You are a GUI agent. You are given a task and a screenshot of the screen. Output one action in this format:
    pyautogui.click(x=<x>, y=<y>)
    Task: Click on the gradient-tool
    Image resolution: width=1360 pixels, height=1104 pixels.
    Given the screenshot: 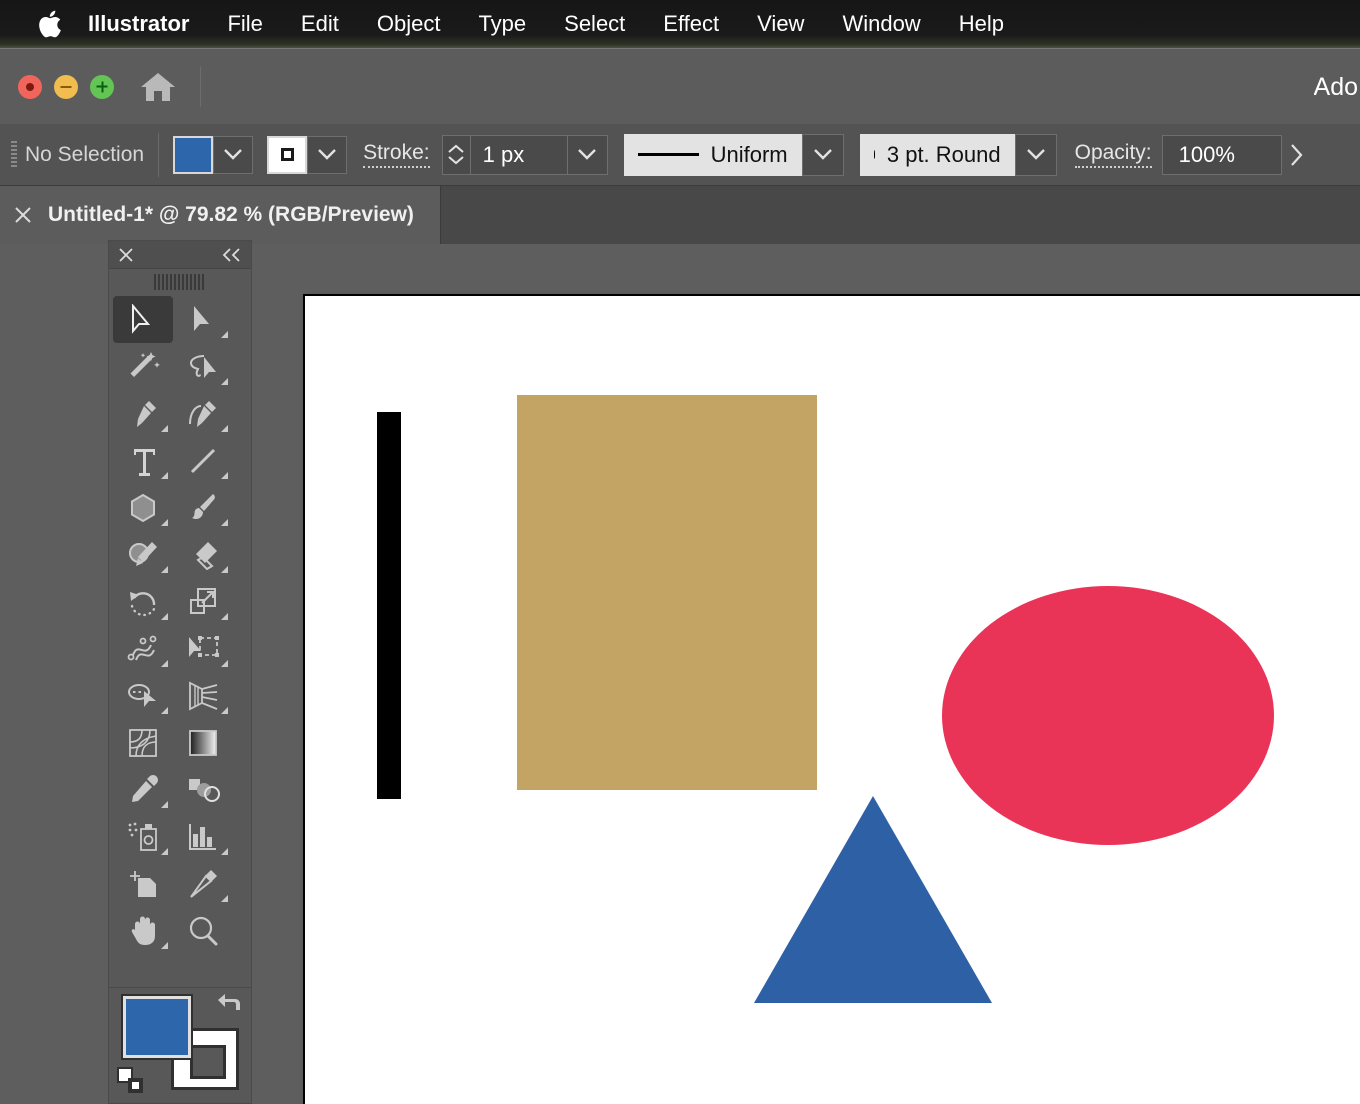 What is the action you would take?
    pyautogui.click(x=203, y=742)
    